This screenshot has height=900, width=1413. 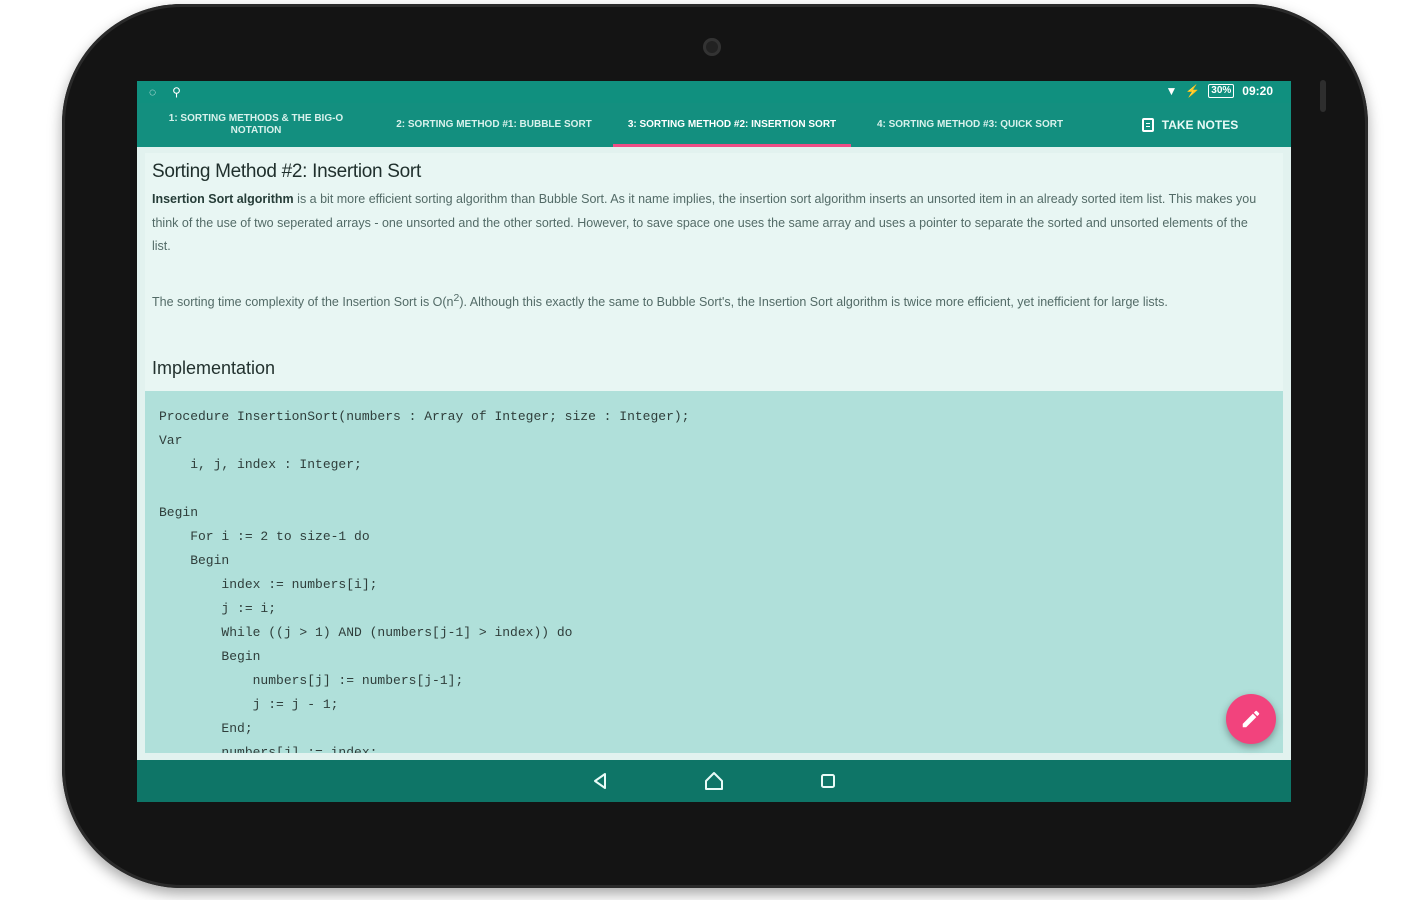 What do you see at coordinates (970, 125) in the screenshot?
I see `tab-quick-sort: 4: Sorting Method #3: Quick Sort` at bounding box center [970, 125].